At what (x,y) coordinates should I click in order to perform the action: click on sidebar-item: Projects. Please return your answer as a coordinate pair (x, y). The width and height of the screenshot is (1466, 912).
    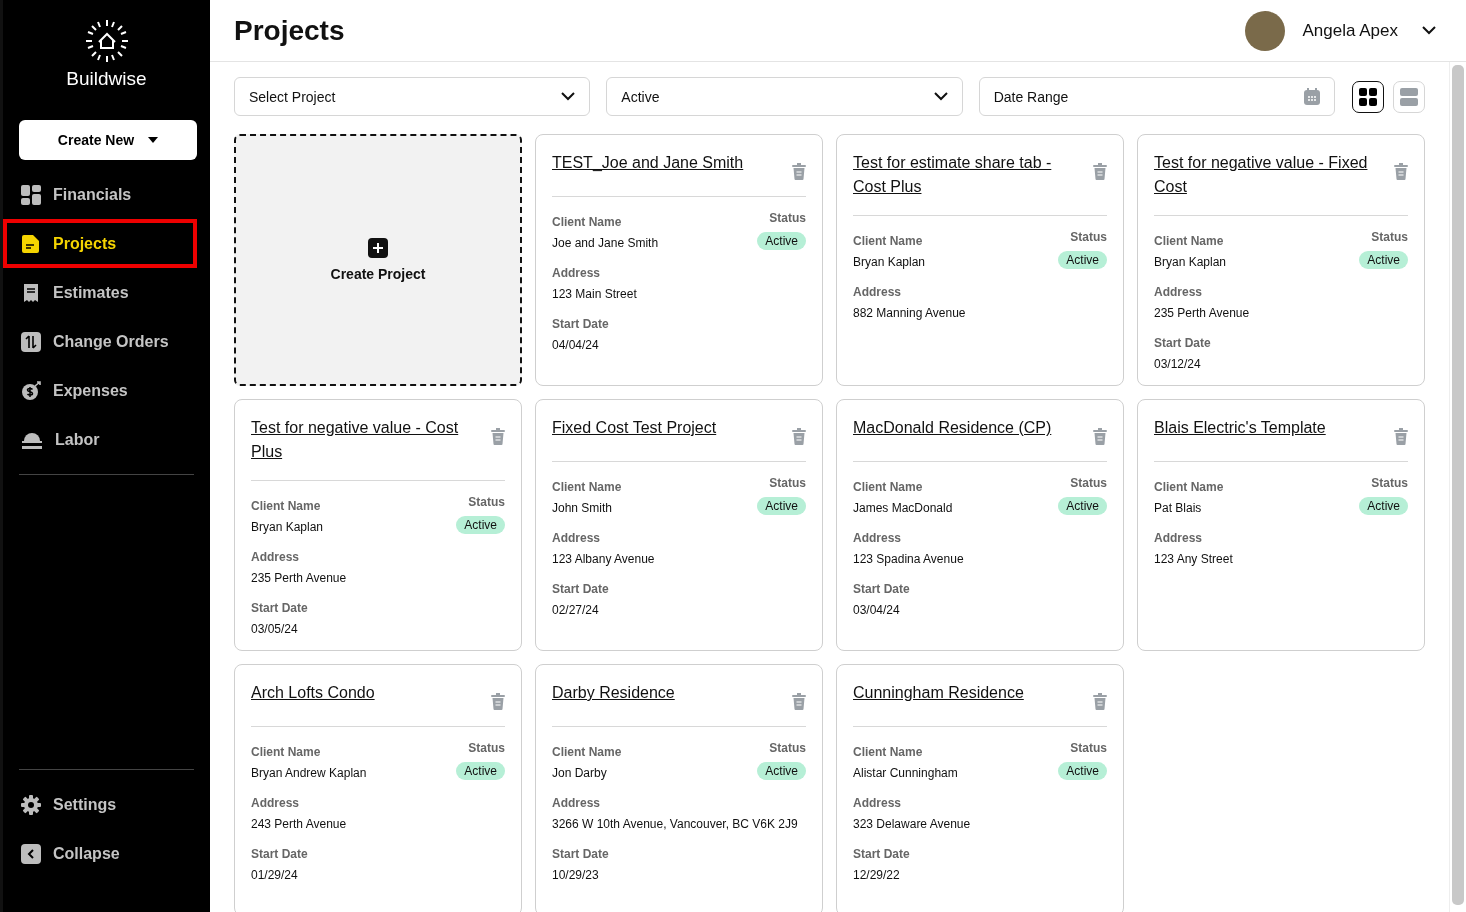
    Looking at the image, I should click on (100, 243).